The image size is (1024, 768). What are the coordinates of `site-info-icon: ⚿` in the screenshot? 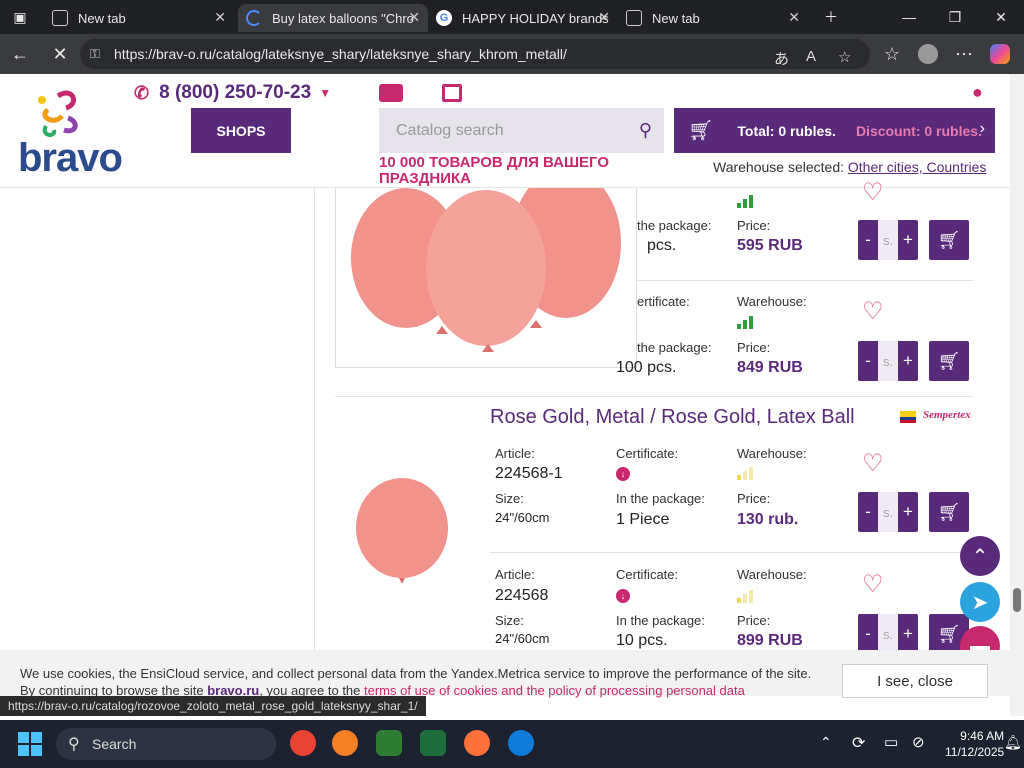 It's located at (95, 54).